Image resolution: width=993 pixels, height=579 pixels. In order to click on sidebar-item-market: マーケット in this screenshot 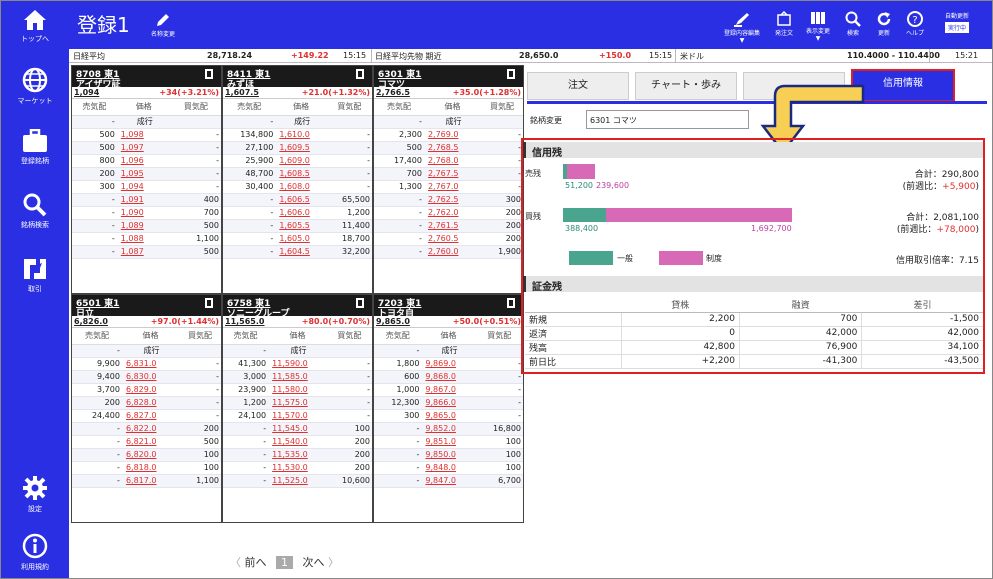, I will do `click(35, 86)`.